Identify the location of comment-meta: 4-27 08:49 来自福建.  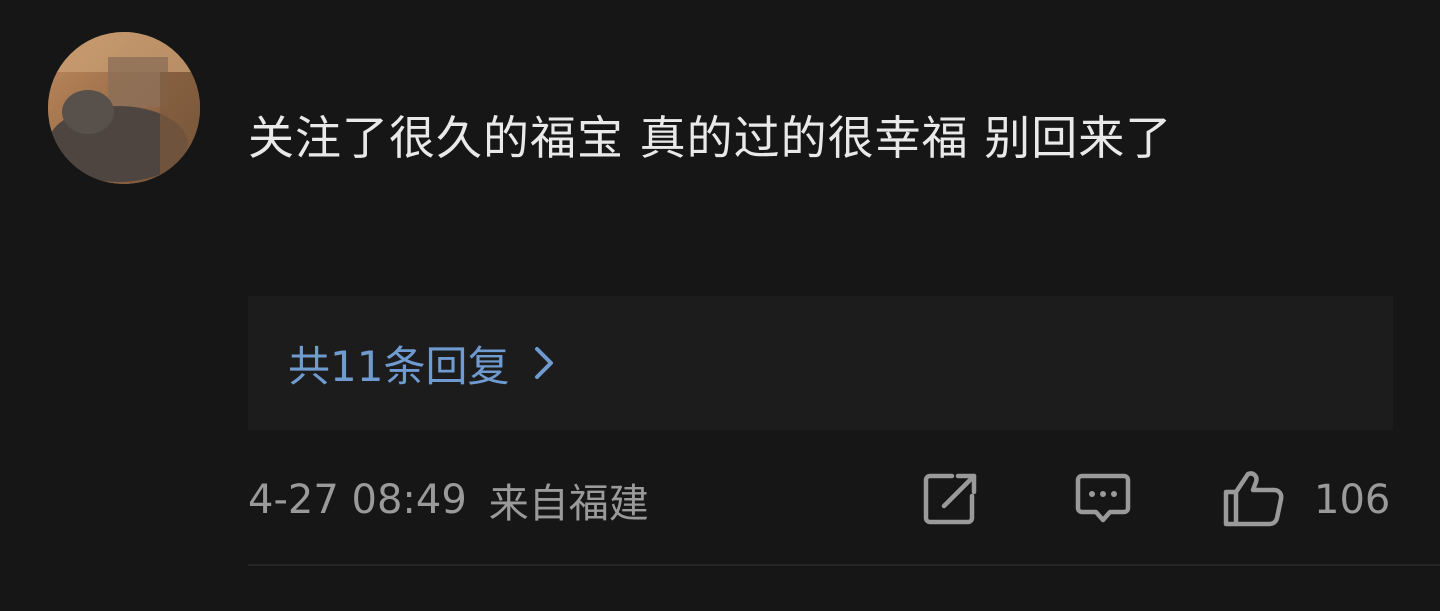
(448, 500).